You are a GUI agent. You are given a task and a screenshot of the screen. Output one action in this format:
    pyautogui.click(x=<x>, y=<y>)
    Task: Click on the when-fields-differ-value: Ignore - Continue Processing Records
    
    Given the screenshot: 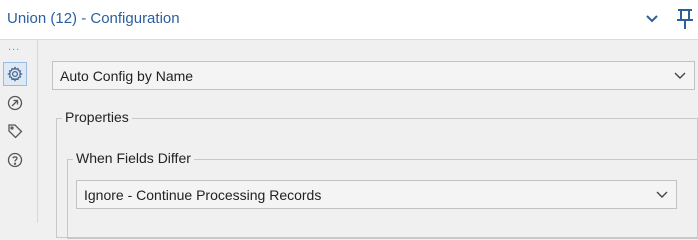 What is the action you would take?
    pyautogui.click(x=203, y=195)
    